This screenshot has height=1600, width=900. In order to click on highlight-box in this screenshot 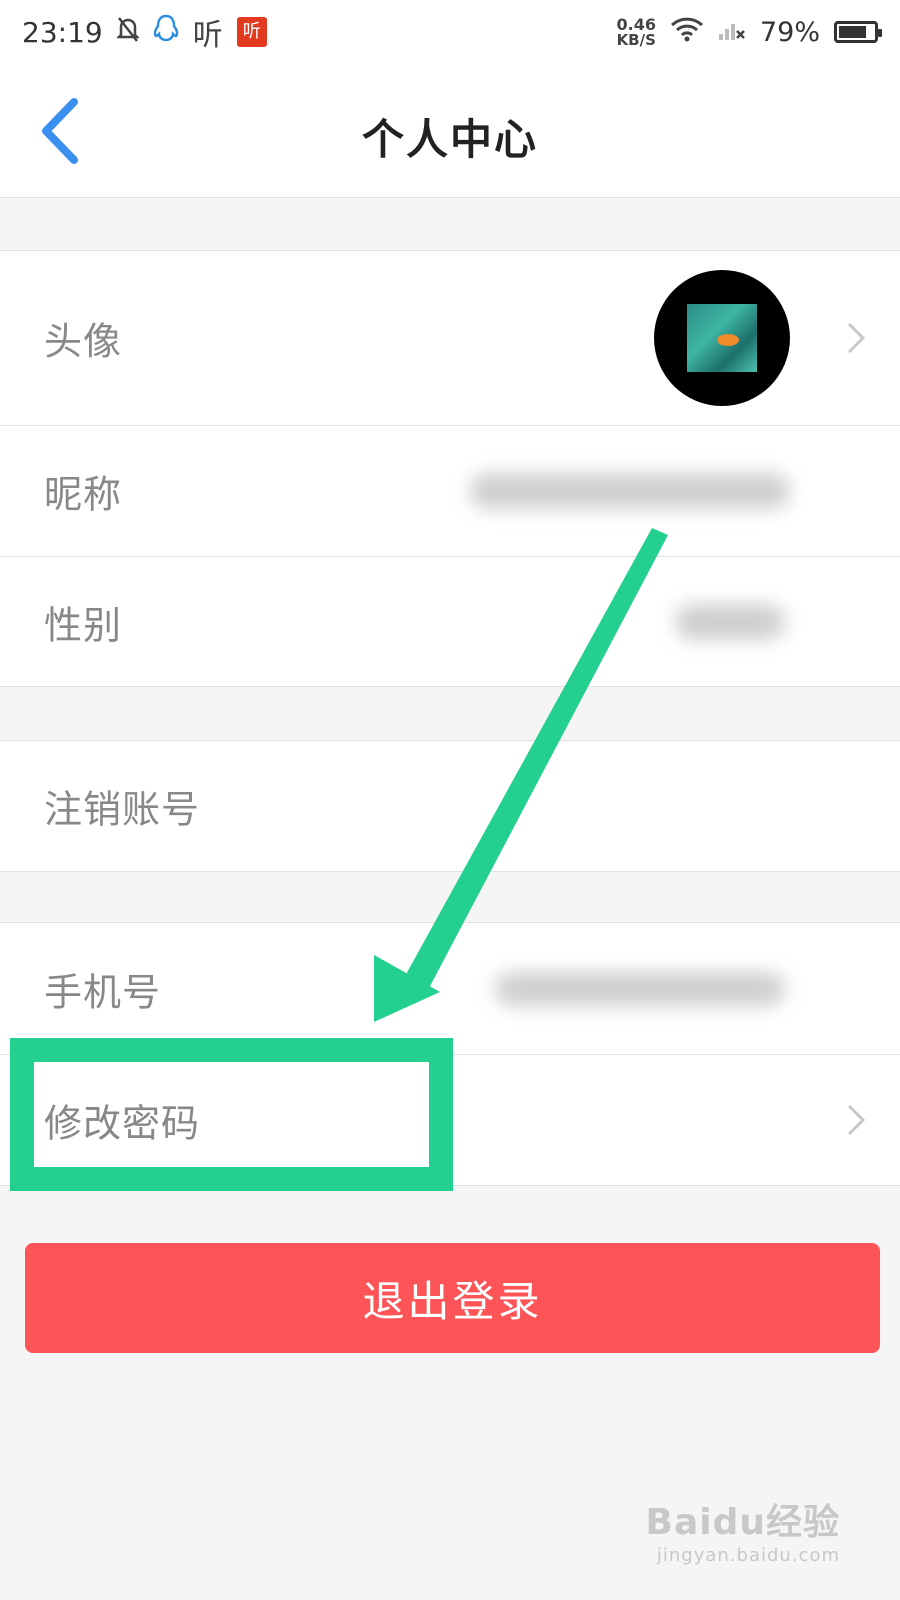, I will do `click(231, 1114)`.